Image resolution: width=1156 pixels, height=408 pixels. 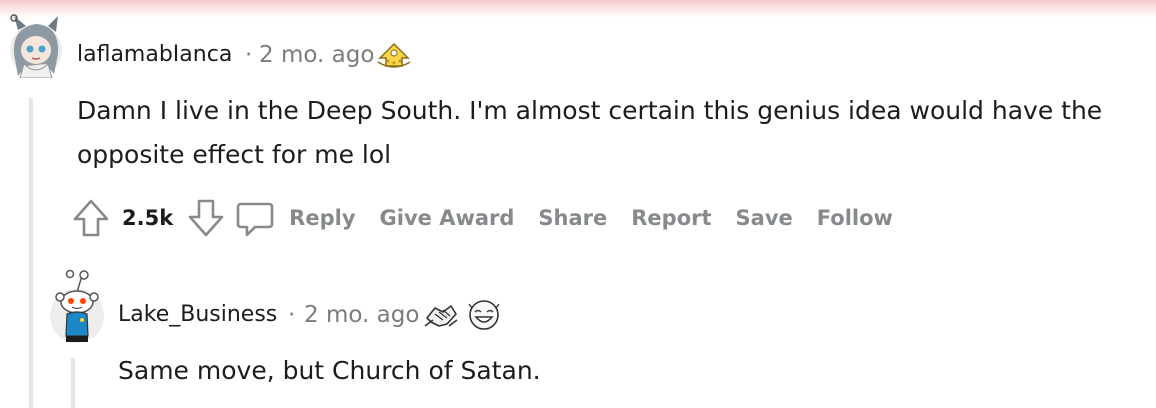 I want to click on share-button: Share, so click(x=572, y=218).